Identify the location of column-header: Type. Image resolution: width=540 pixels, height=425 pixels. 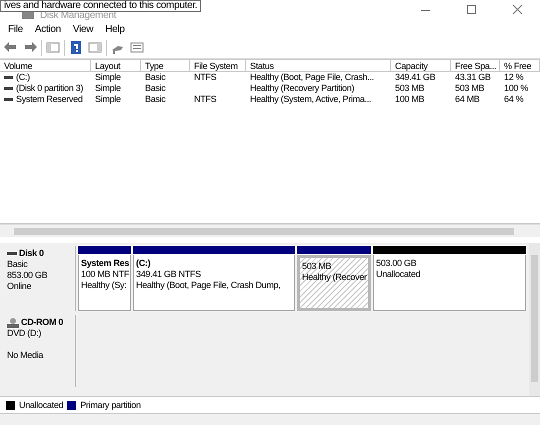
(165, 65).